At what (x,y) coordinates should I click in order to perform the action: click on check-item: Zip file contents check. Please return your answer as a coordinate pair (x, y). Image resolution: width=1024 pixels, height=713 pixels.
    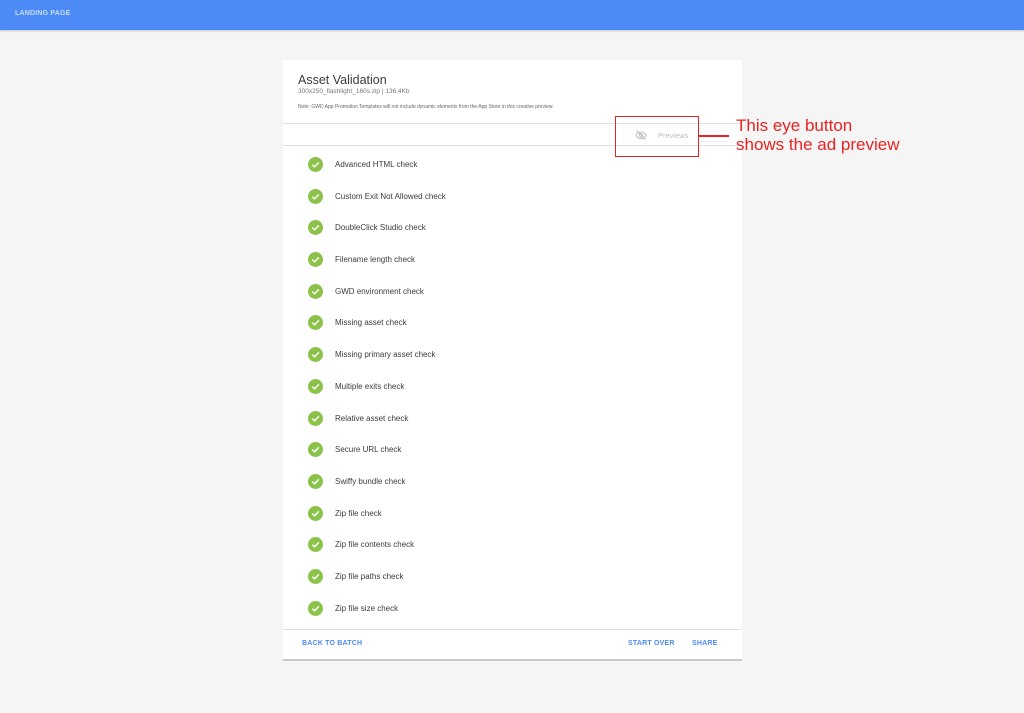
    Looking at the image, I should click on (512, 546).